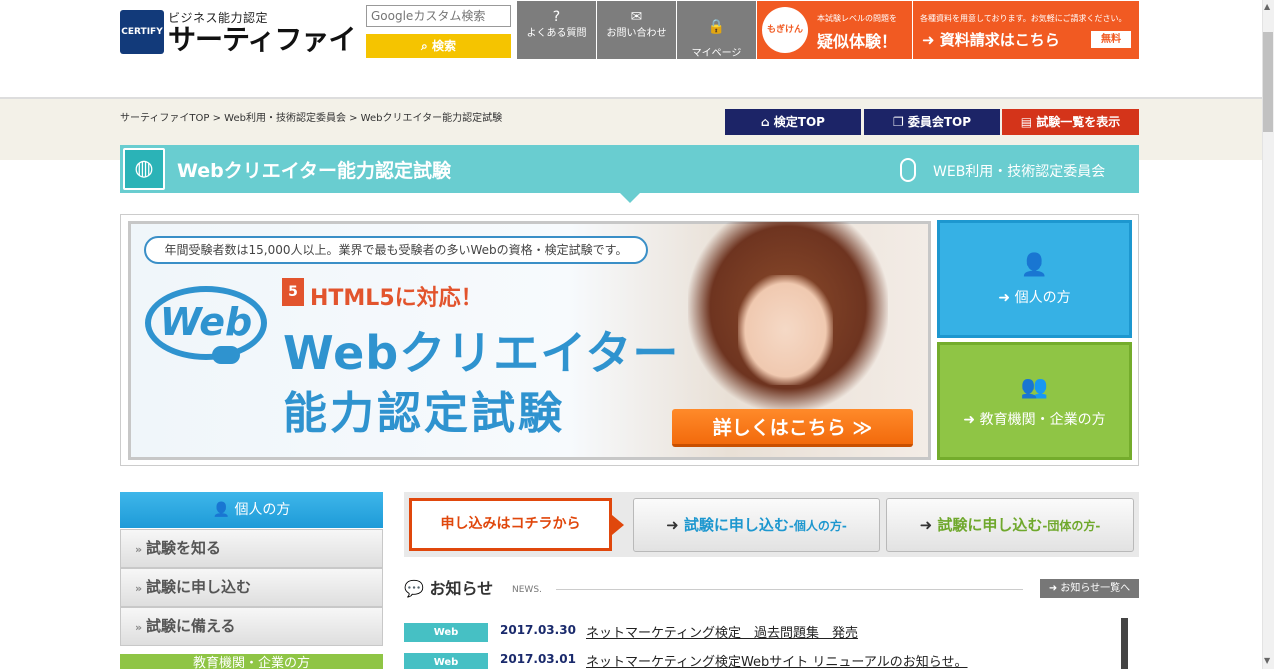 The height and width of the screenshot is (669, 1274). What do you see at coordinates (251, 587) in the screenshot?
I see `left-menu-item-apply: » 試験に申し込む` at bounding box center [251, 587].